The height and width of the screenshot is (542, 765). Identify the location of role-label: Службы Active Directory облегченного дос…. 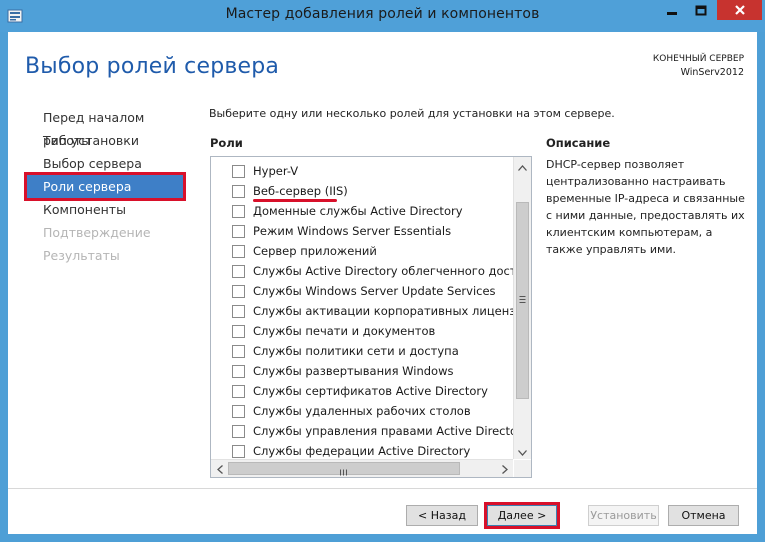
(383, 271).